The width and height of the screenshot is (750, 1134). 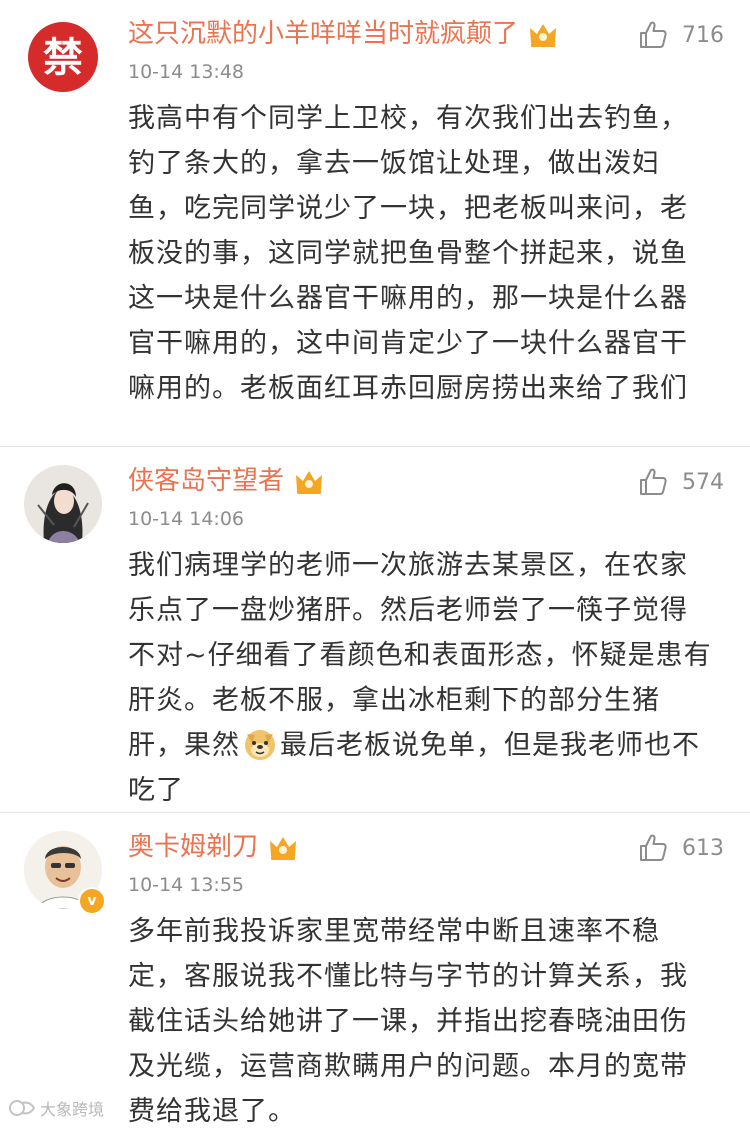 I want to click on svg-text: 禁, so click(x=63, y=58).